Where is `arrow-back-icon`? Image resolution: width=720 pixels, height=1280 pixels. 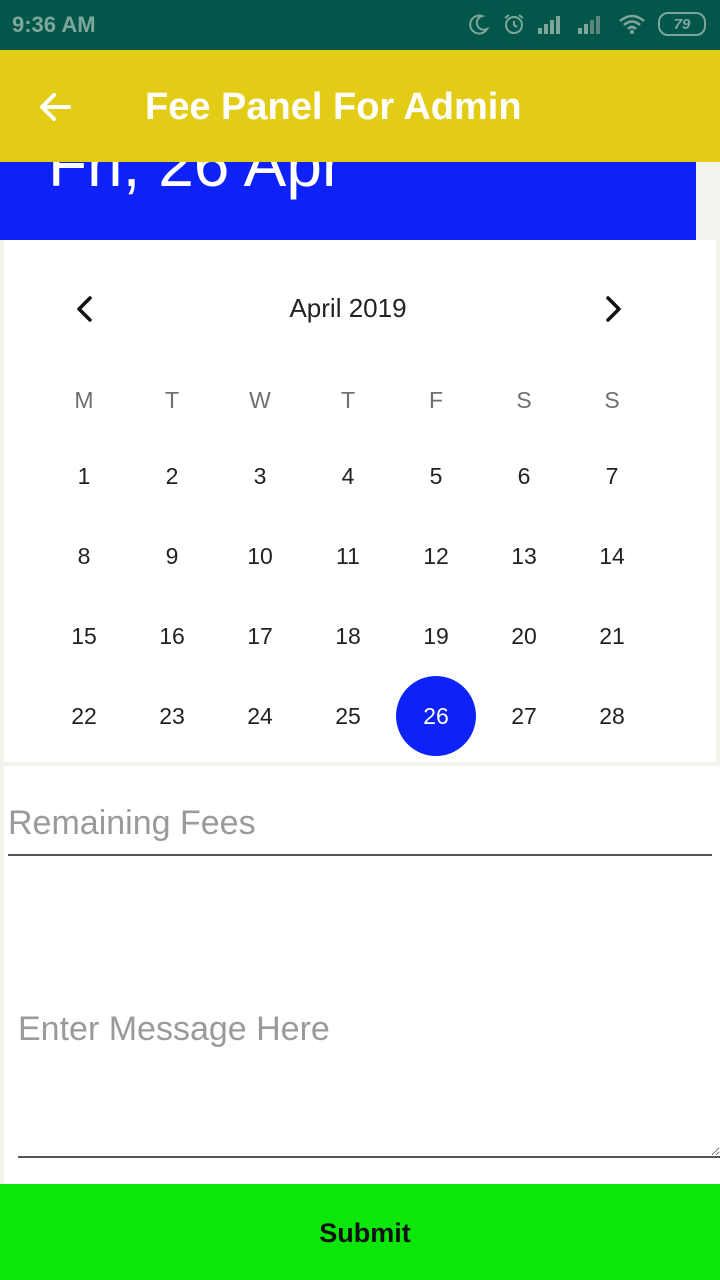 arrow-back-icon is located at coordinates (55, 107).